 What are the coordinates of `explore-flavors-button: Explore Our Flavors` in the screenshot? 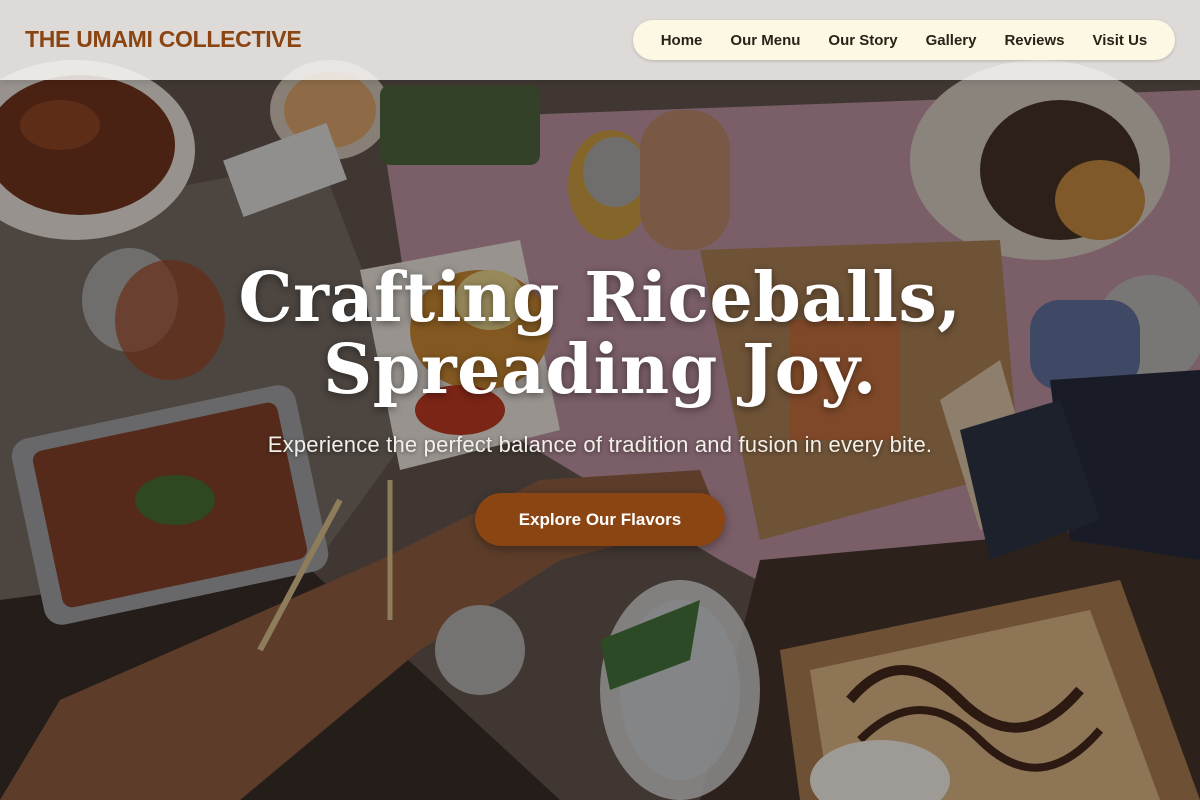 It's located at (600, 519).